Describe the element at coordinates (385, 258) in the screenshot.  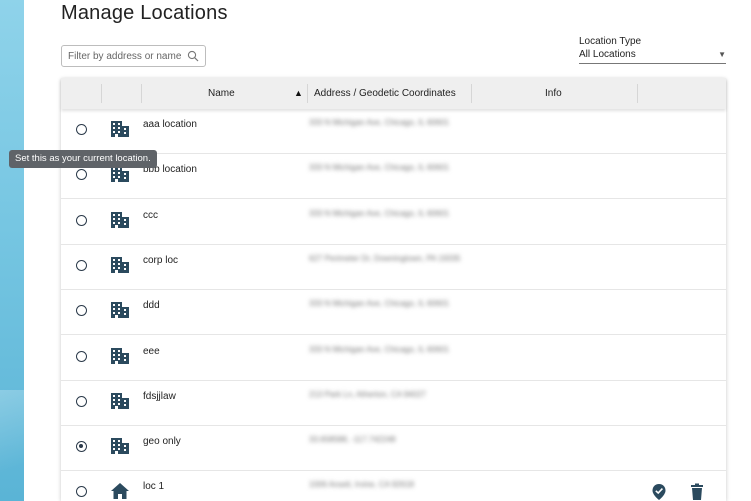
I see `location-address: 627 Perimeter Dr, Downingtown, PA 19335` at that location.